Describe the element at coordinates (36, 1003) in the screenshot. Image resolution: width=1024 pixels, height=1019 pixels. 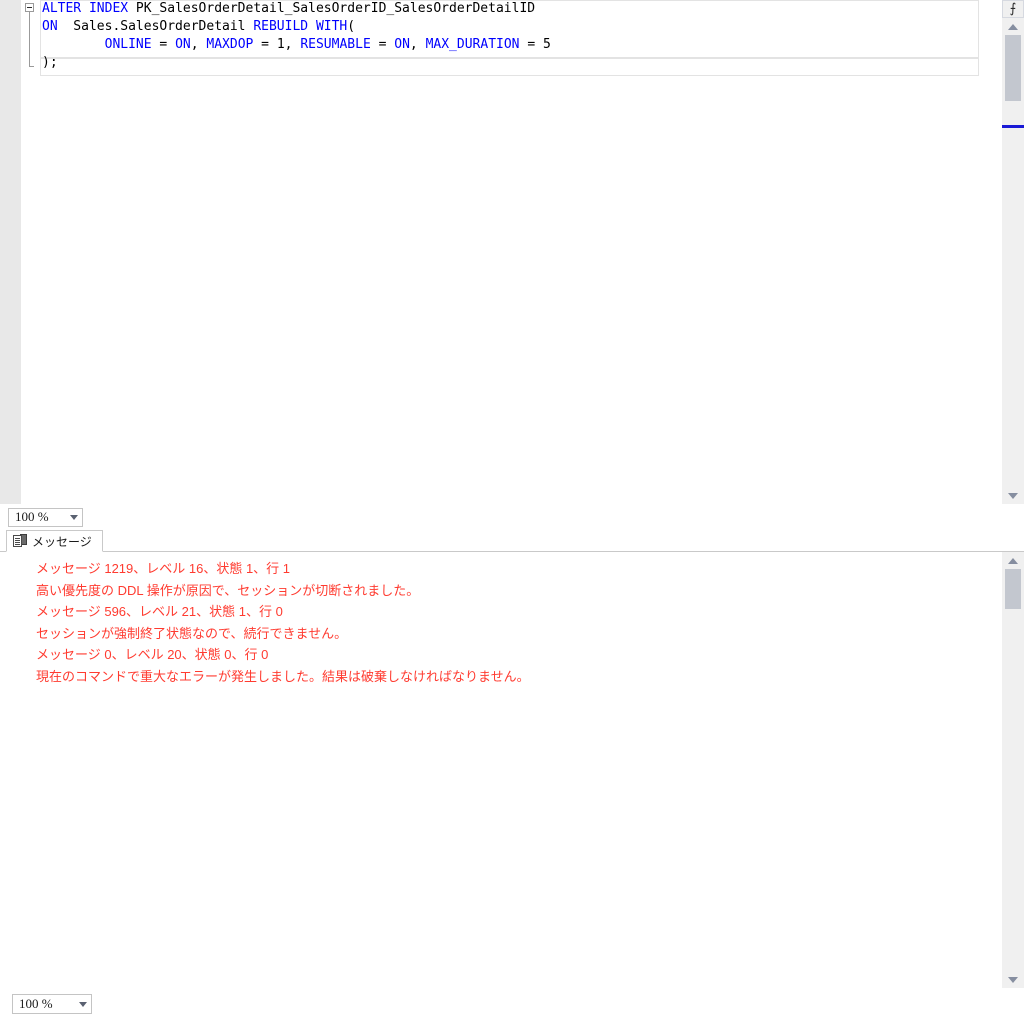
I see `results-zoom-value: 100 %` at that location.